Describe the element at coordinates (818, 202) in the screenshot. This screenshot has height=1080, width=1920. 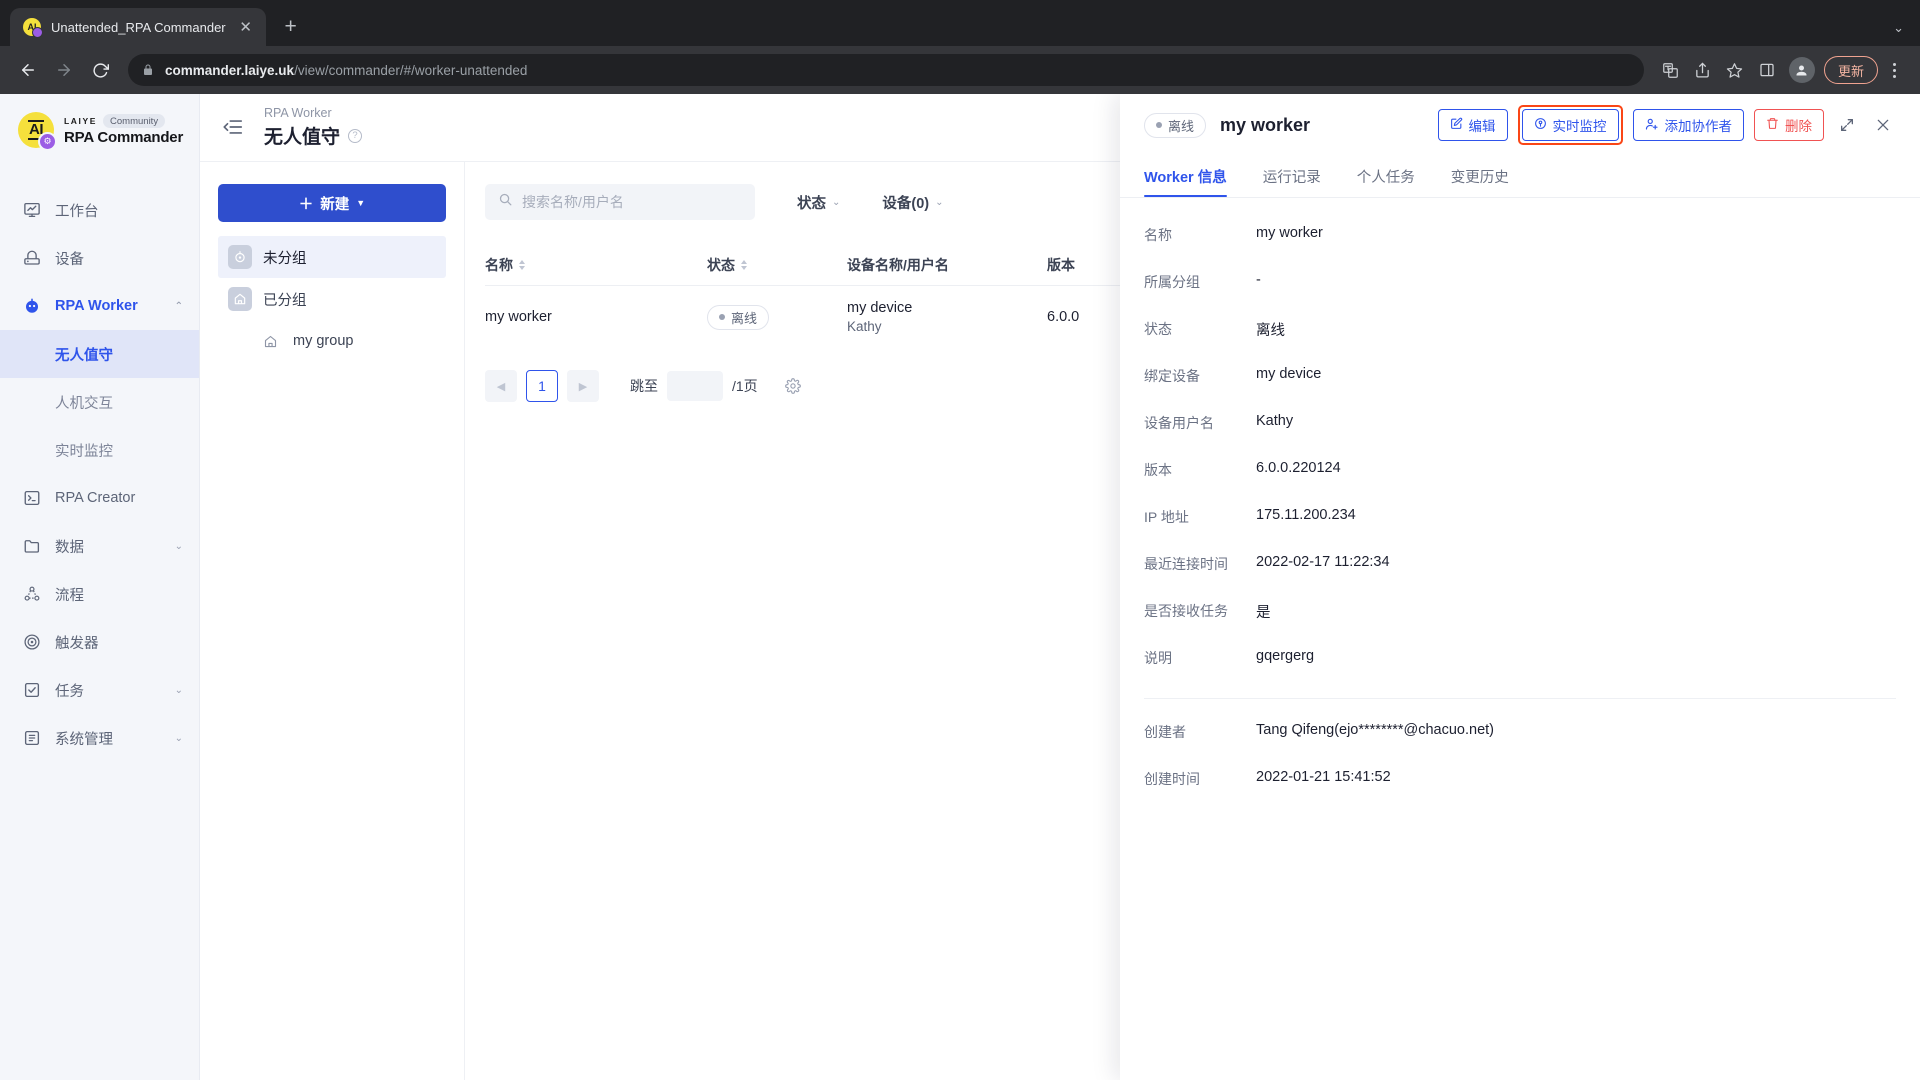
I see `status-filter: 状态 ⌄` at that location.